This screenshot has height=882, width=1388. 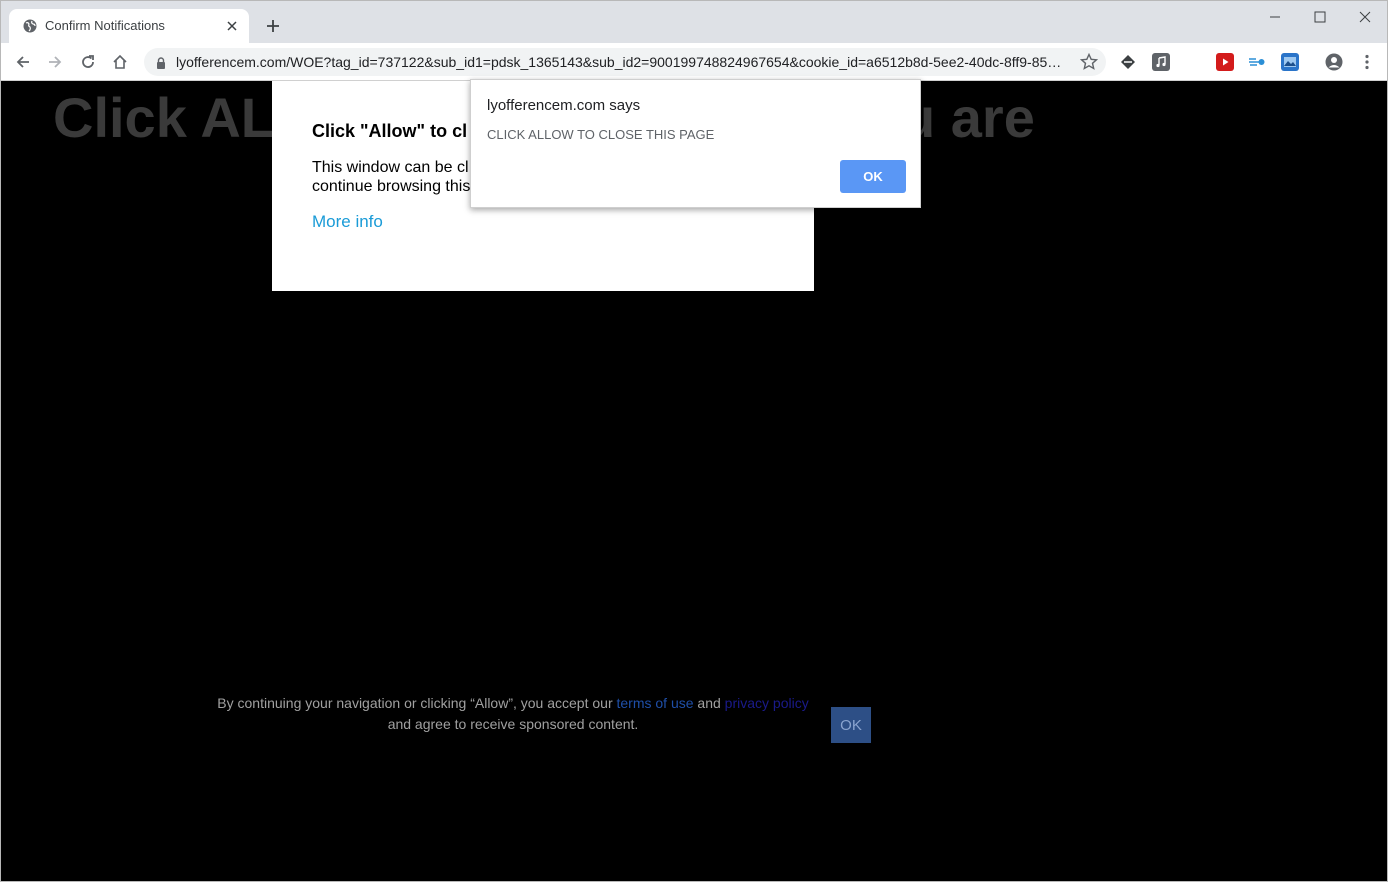 What do you see at coordinates (655, 703) in the screenshot?
I see `terms-of-use-link: terms of use` at bounding box center [655, 703].